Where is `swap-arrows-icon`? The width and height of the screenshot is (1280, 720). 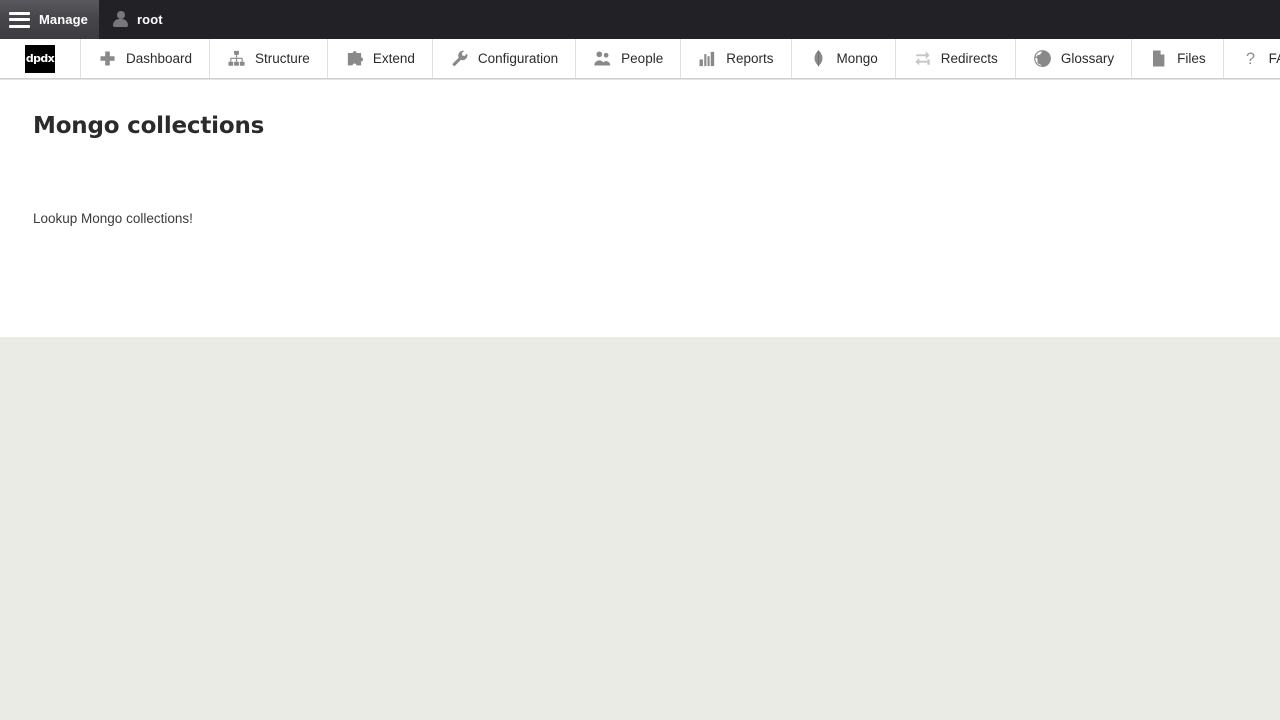 swap-arrows-icon is located at coordinates (922, 58).